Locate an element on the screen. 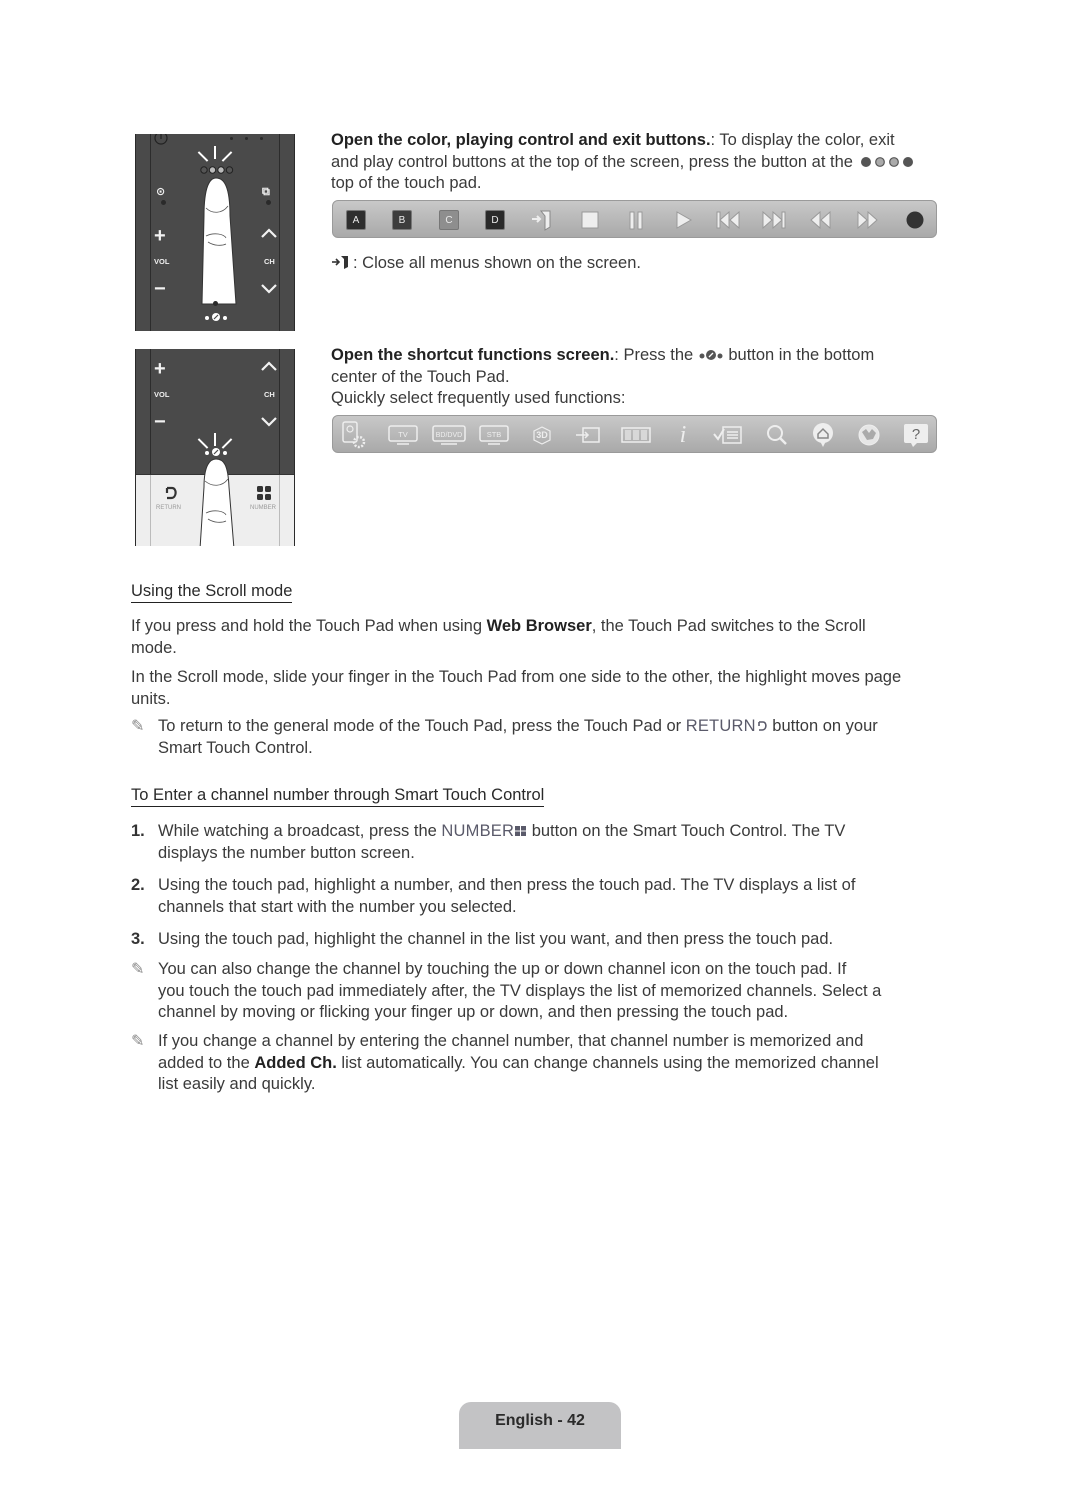 This screenshot has width=1080, height=1494. settings-power-button is located at coordinates (354, 435).